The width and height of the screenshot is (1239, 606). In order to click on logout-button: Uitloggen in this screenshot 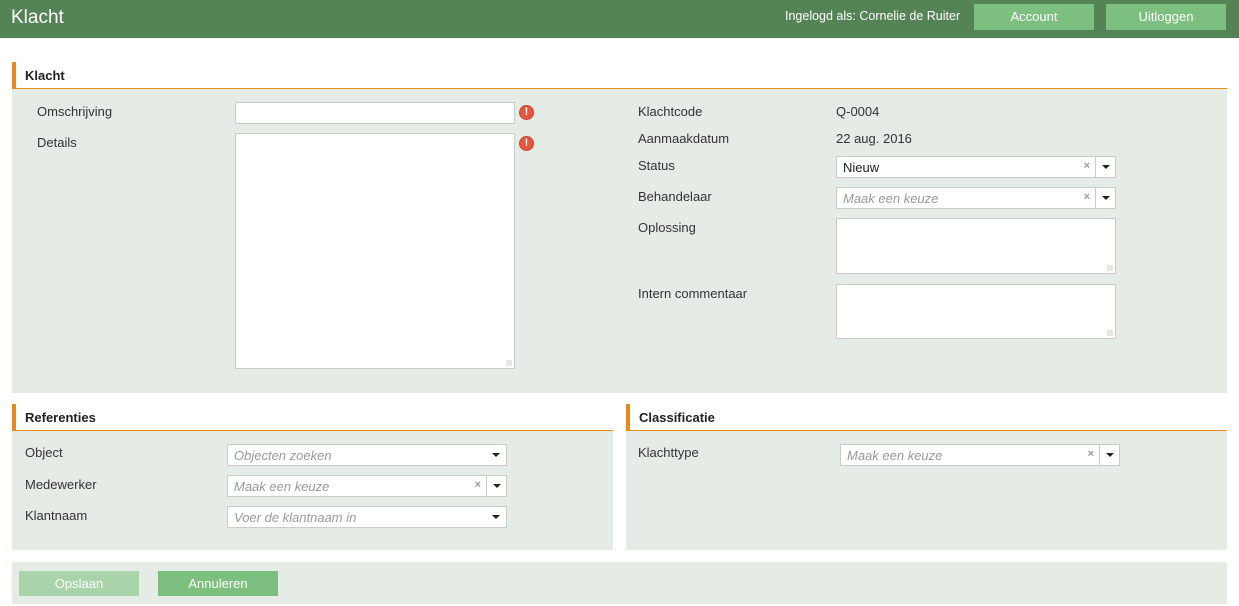, I will do `click(1166, 17)`.